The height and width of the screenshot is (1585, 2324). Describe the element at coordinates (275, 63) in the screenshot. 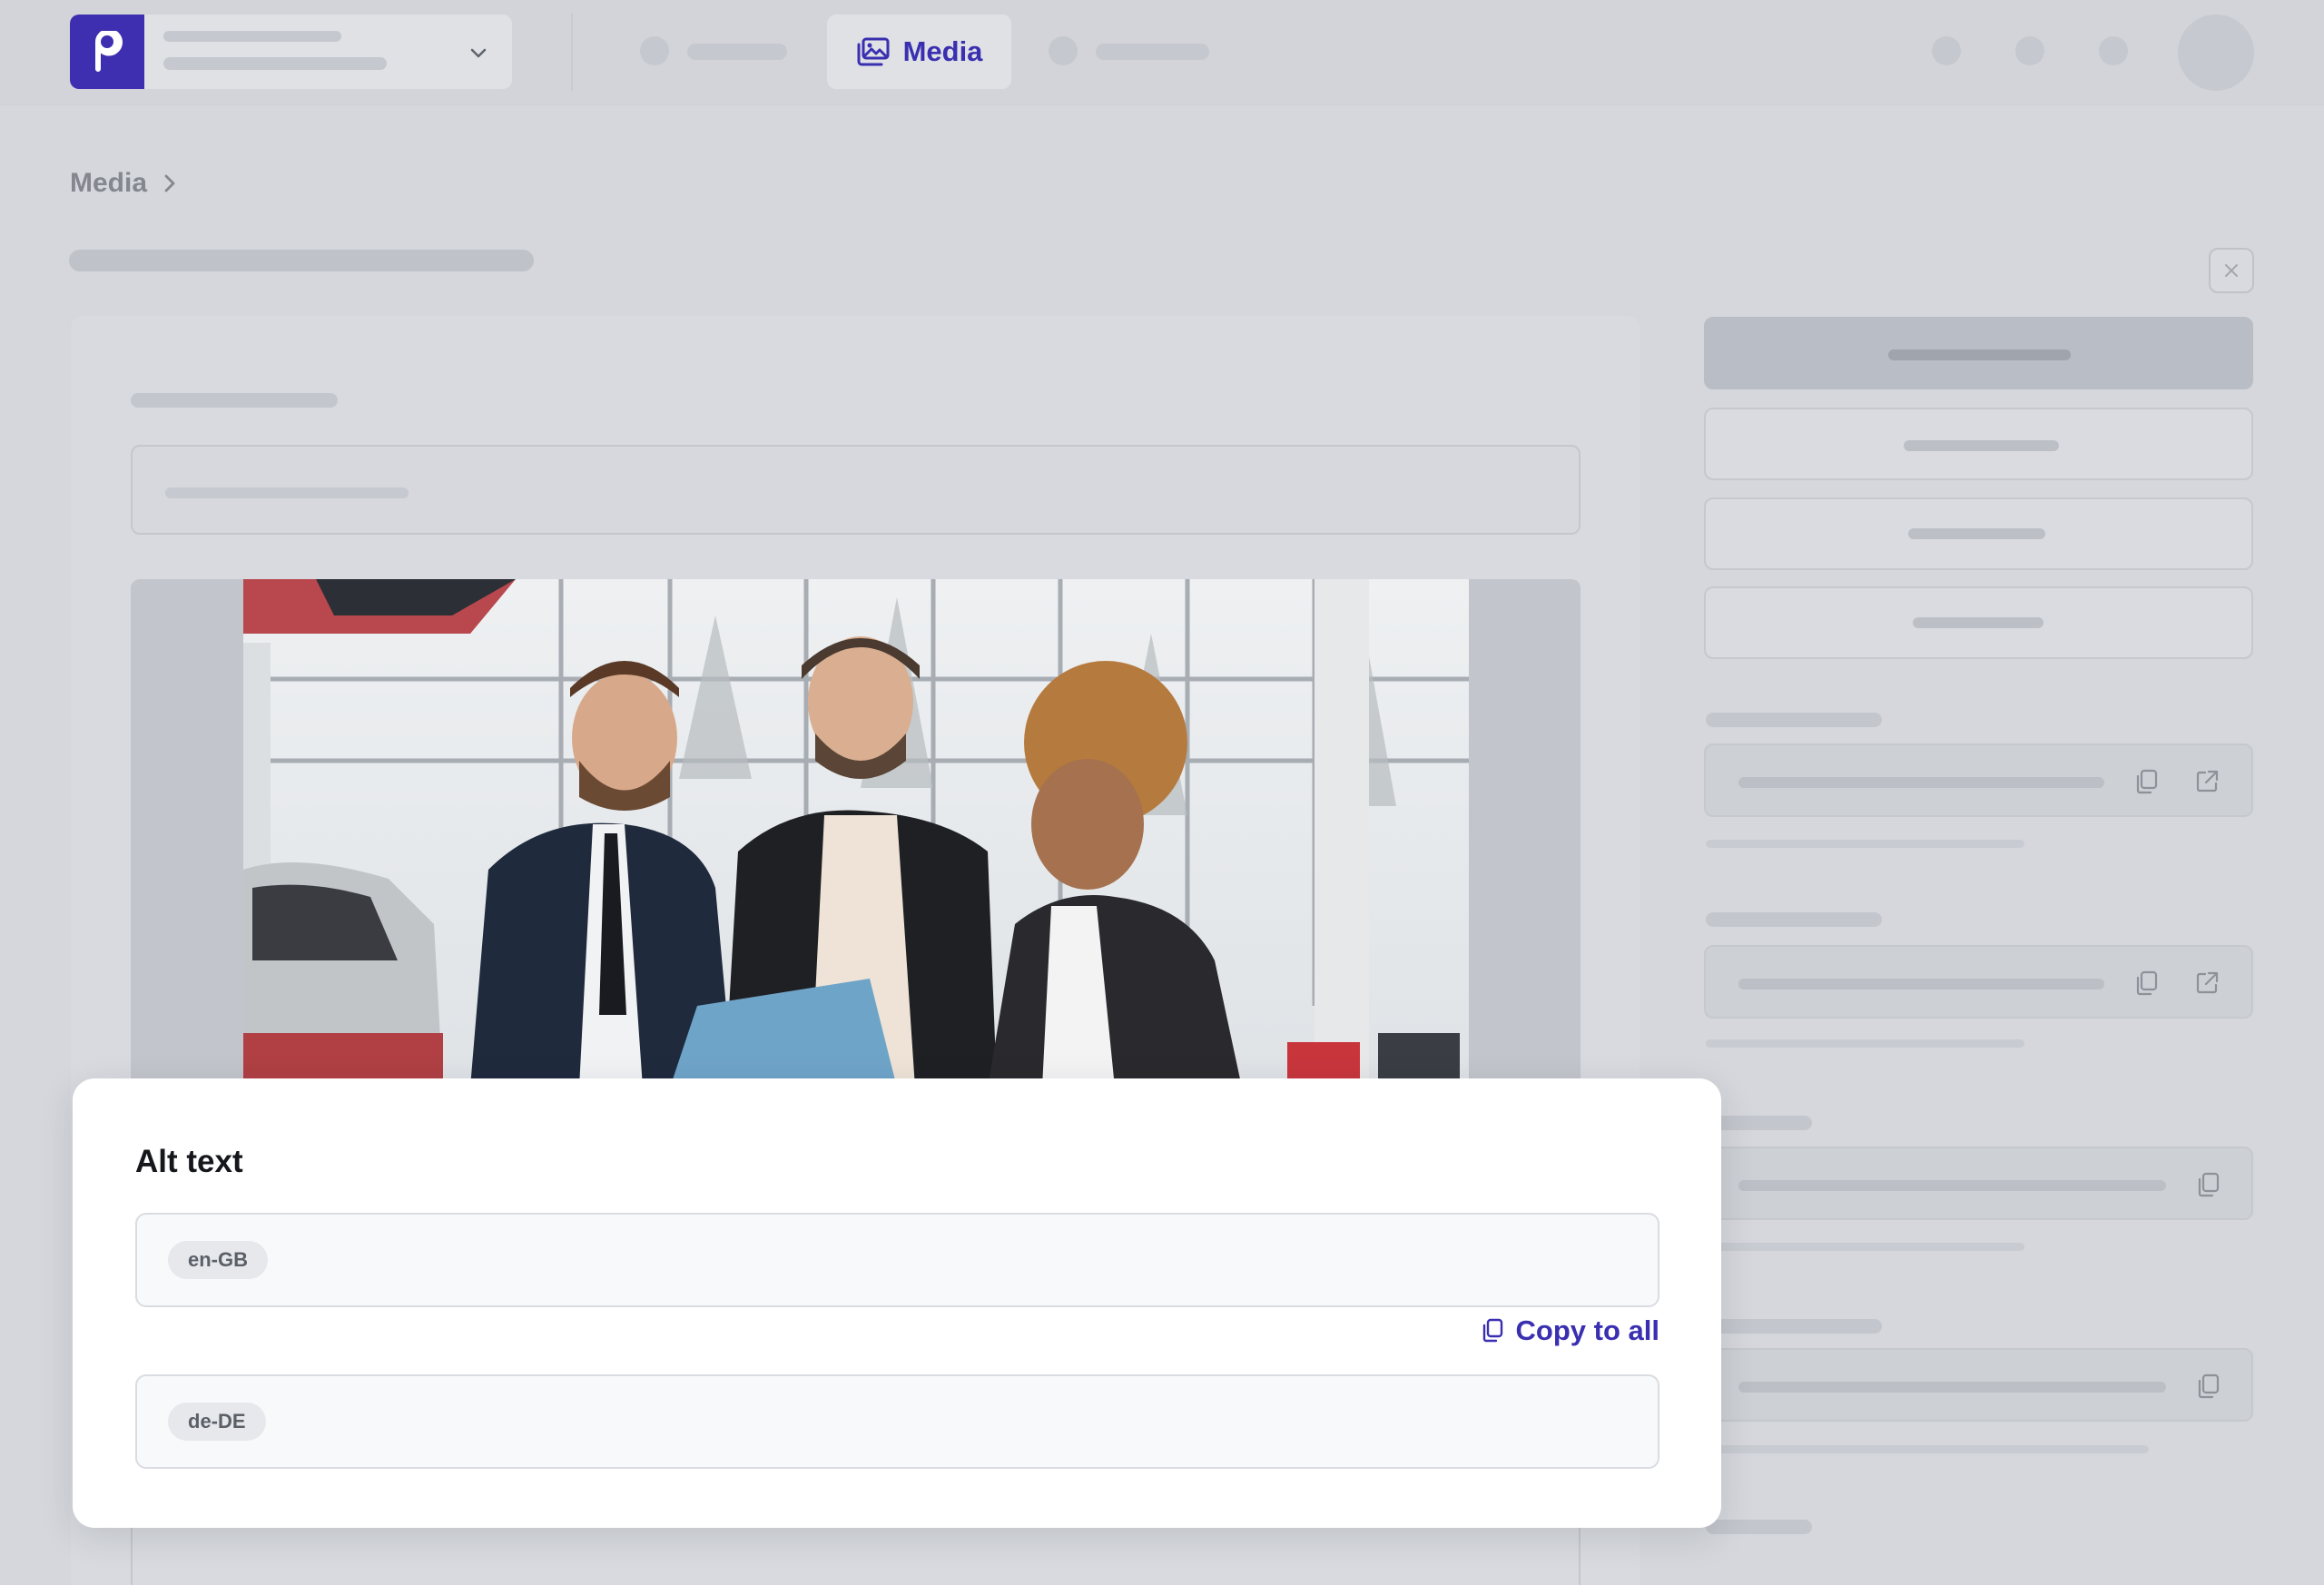

I see `workspace-subtitle-placeholder` at that location.